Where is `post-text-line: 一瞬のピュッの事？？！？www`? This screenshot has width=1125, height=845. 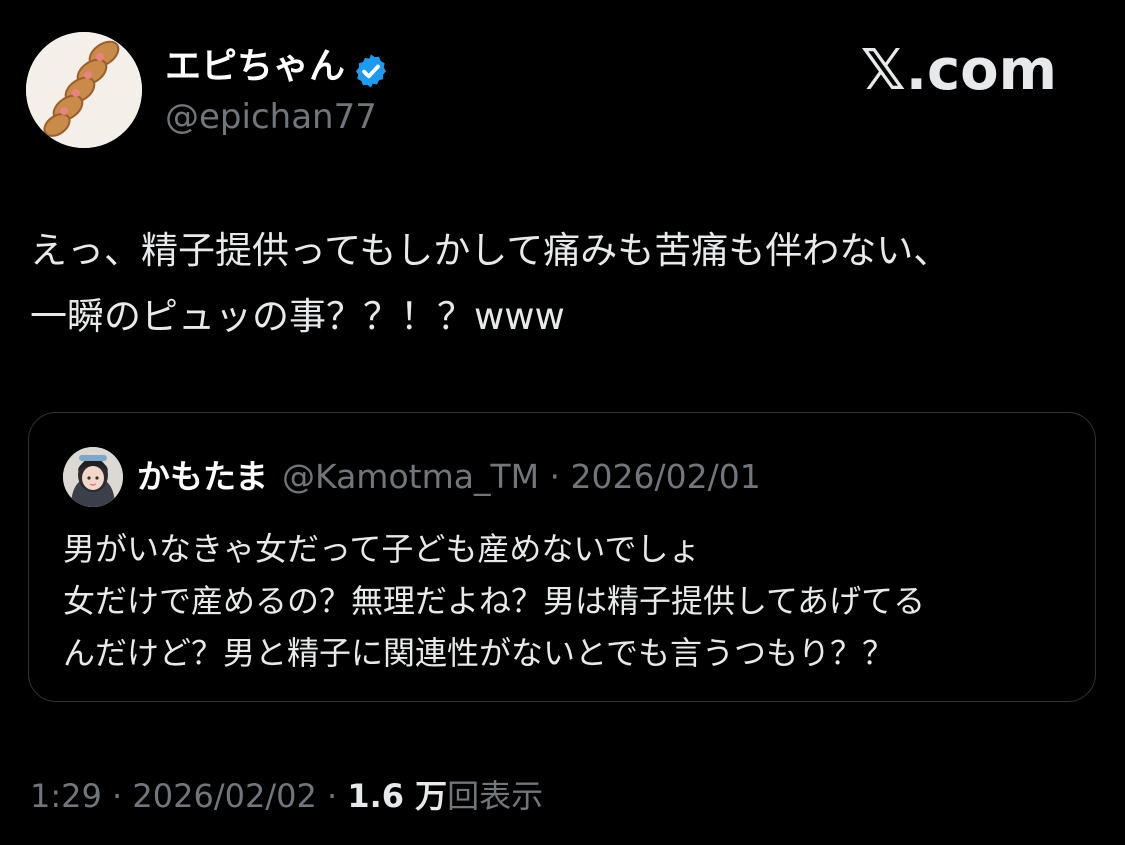 post-text-line: 一瞬のピュッの事？？！？www is located at coordinates (297, 316).